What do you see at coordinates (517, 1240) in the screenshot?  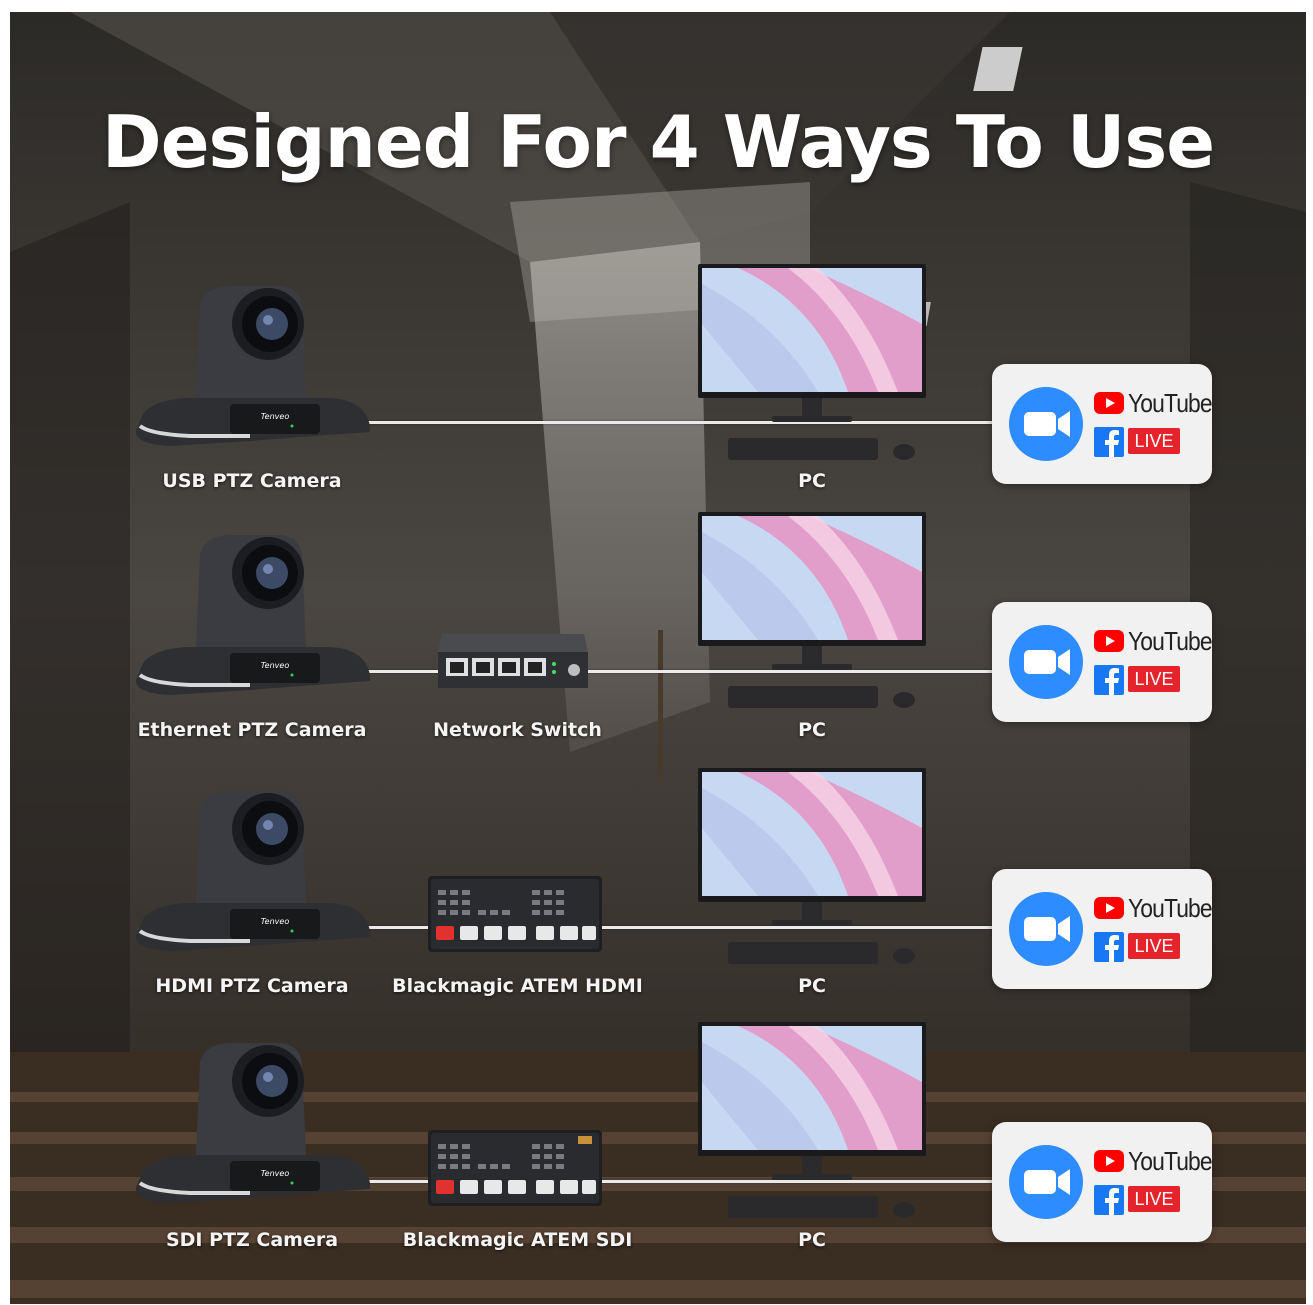 I see `device-label-4: Blackmagic ATEM SDI` at bounding box center [517, 1240].